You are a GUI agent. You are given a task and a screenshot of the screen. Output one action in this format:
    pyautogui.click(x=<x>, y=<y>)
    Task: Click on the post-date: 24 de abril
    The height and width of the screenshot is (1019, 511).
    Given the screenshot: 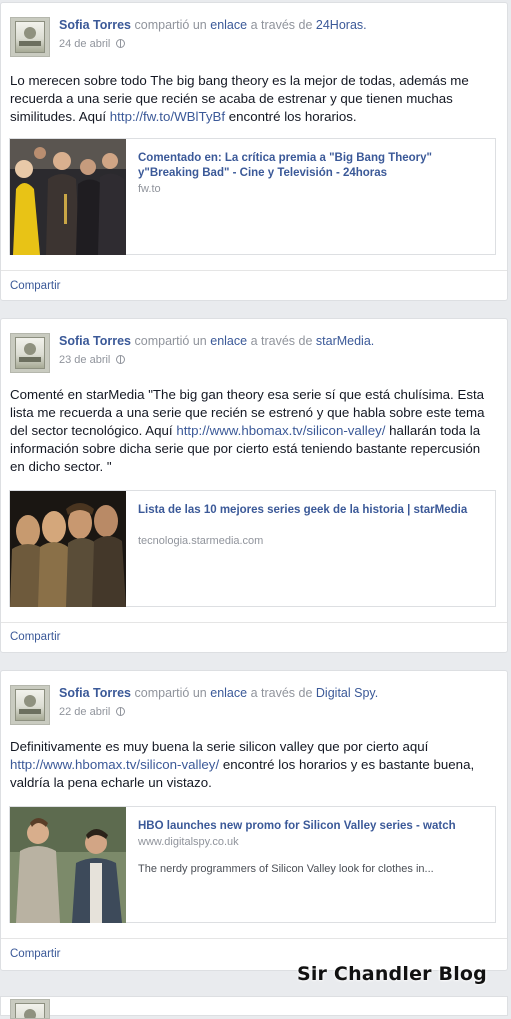 What is the action you would take?
    pyautogui.click(x=92, y=44)
    